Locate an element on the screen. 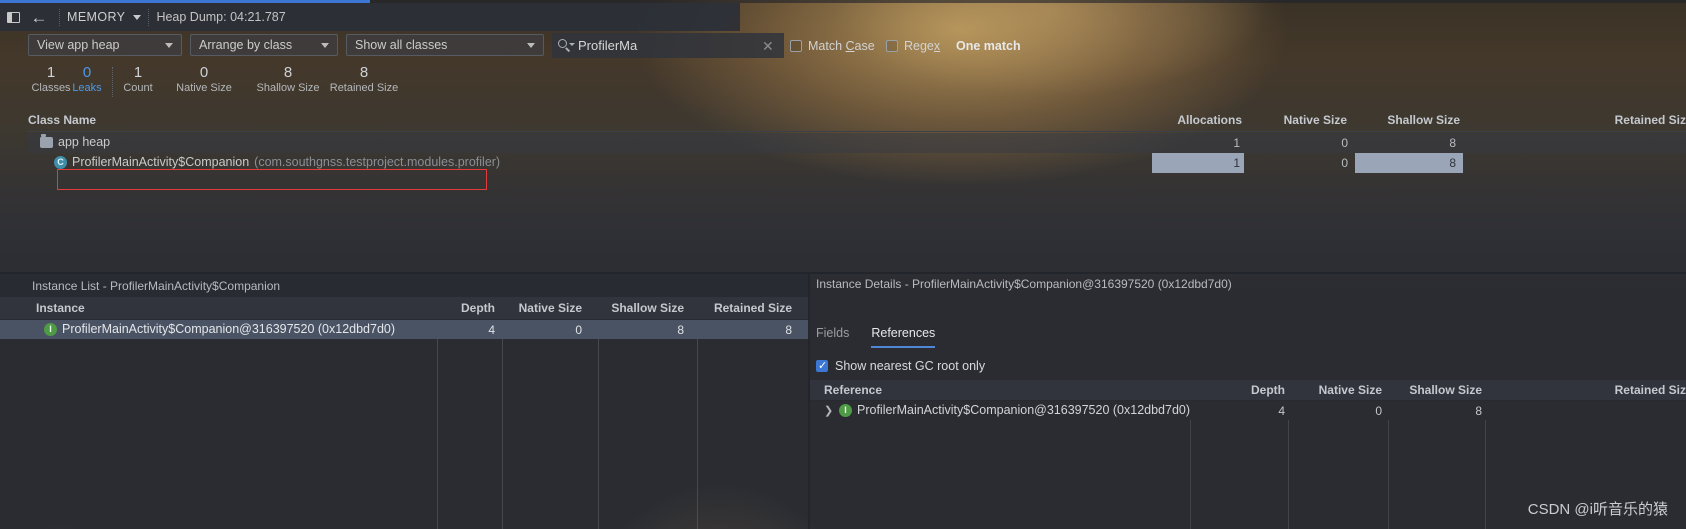  stat-leaks-label: Leaks is located at coordinates (87, 88).